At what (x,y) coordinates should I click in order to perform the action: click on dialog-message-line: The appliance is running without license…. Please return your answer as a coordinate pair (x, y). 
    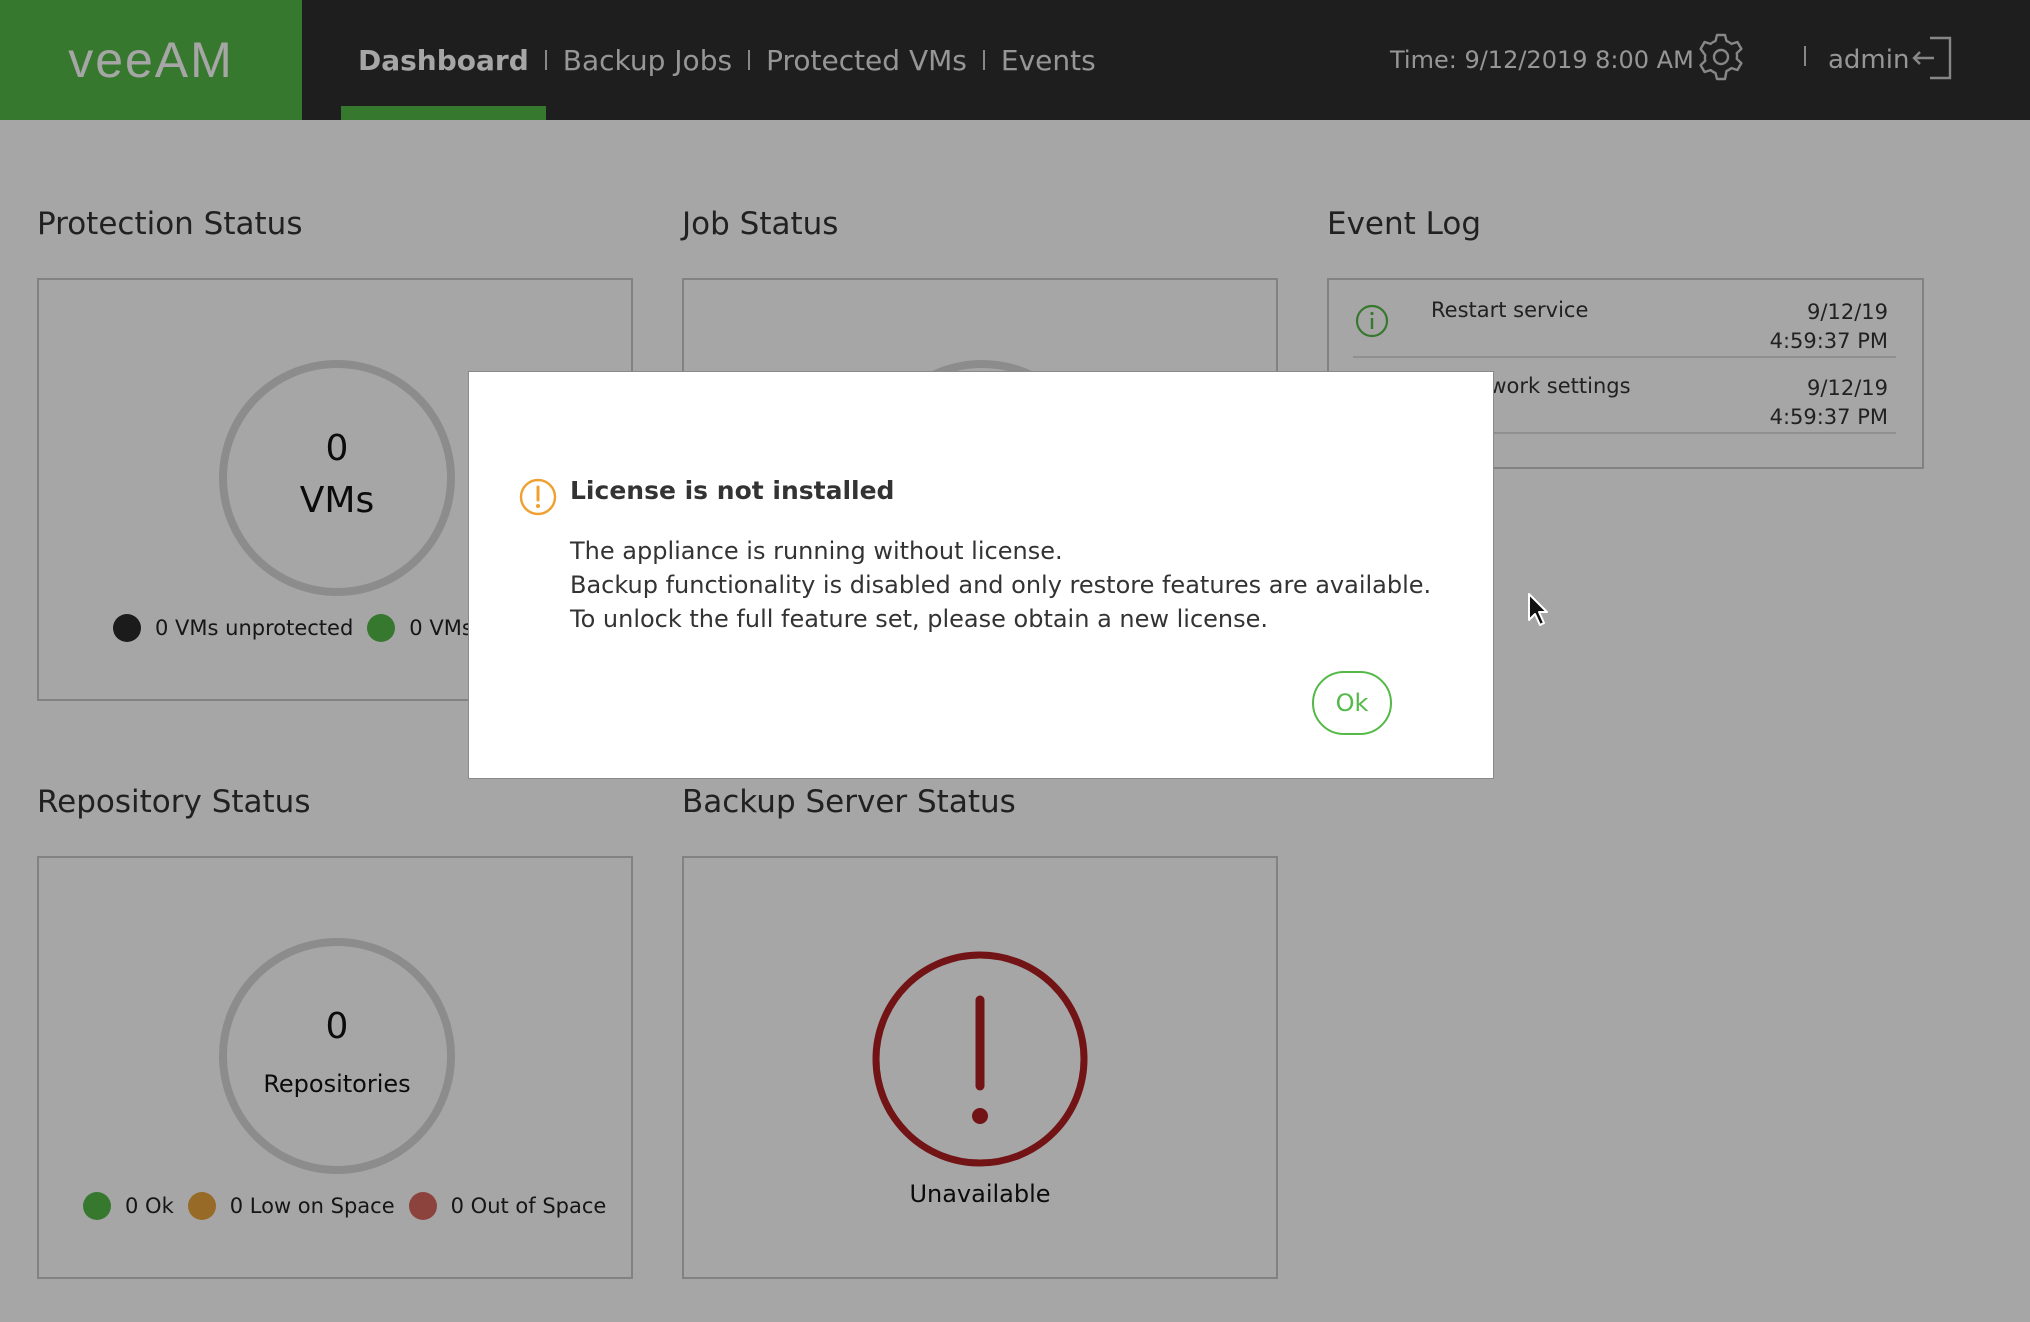
    Looking at the image, I should click on (816, 551).